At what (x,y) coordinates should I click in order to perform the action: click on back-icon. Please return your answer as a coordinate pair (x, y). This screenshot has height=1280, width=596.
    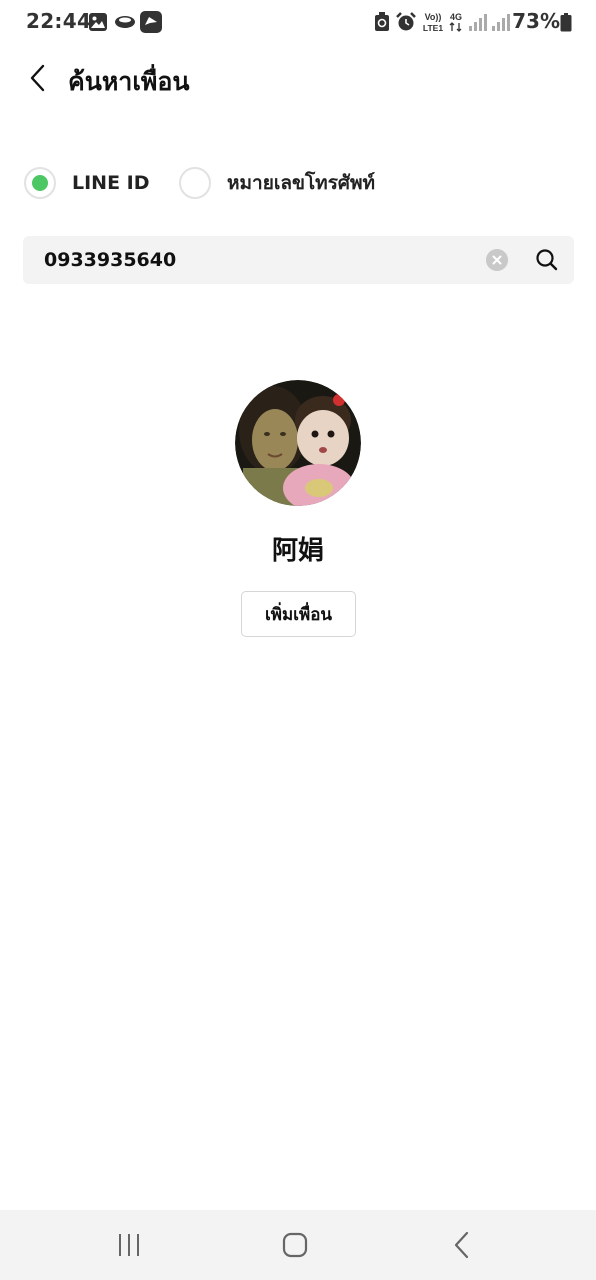
    Looking at the image, I should click on (463, 1245).